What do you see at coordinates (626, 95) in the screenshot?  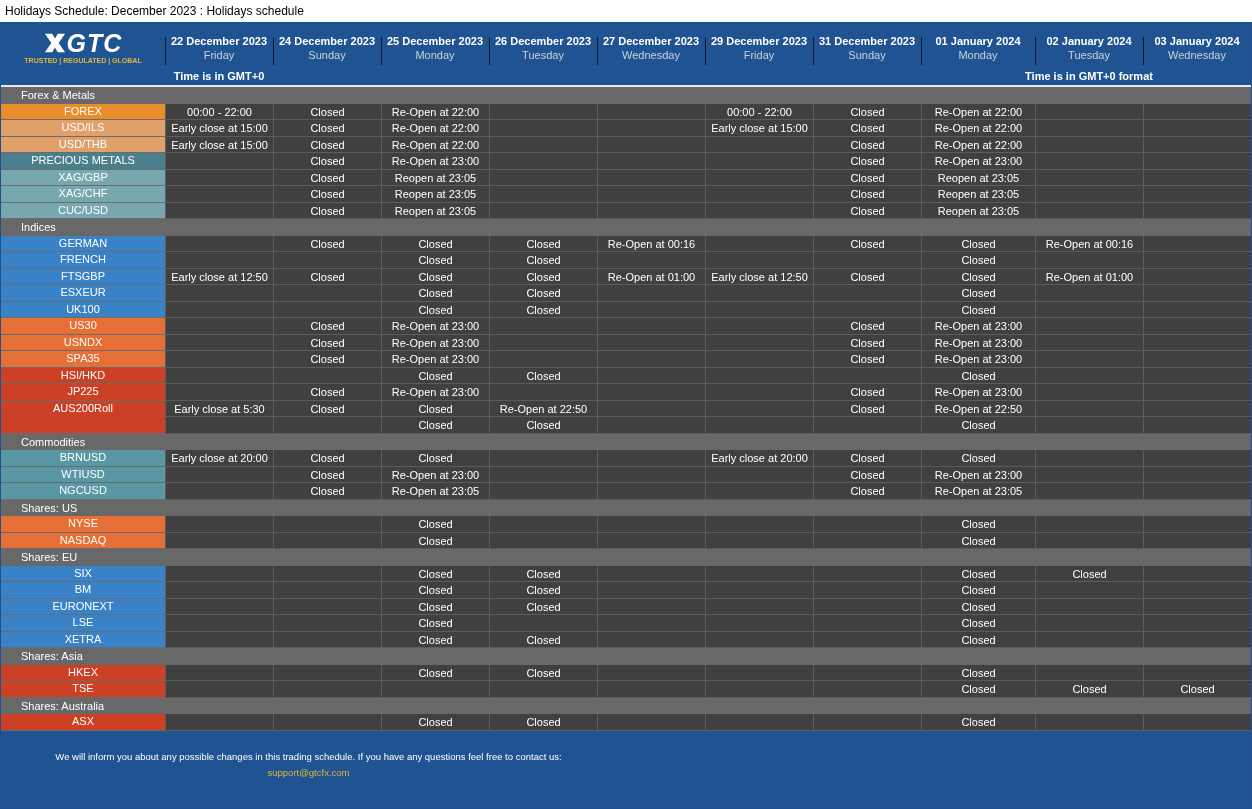 I see `section-header: Forex & Metals` at bounding box center [626, 95].